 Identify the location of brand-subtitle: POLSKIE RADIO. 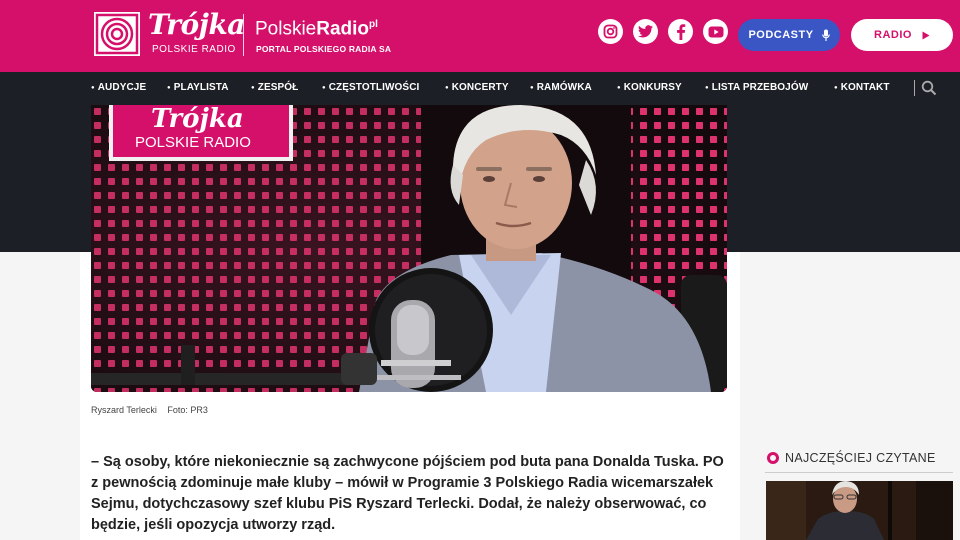
(194, 49).